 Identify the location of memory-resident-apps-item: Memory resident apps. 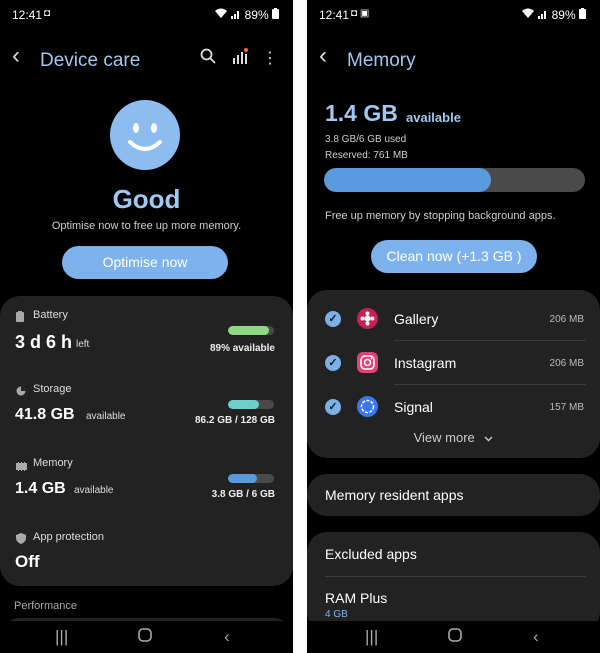
(453, 495).